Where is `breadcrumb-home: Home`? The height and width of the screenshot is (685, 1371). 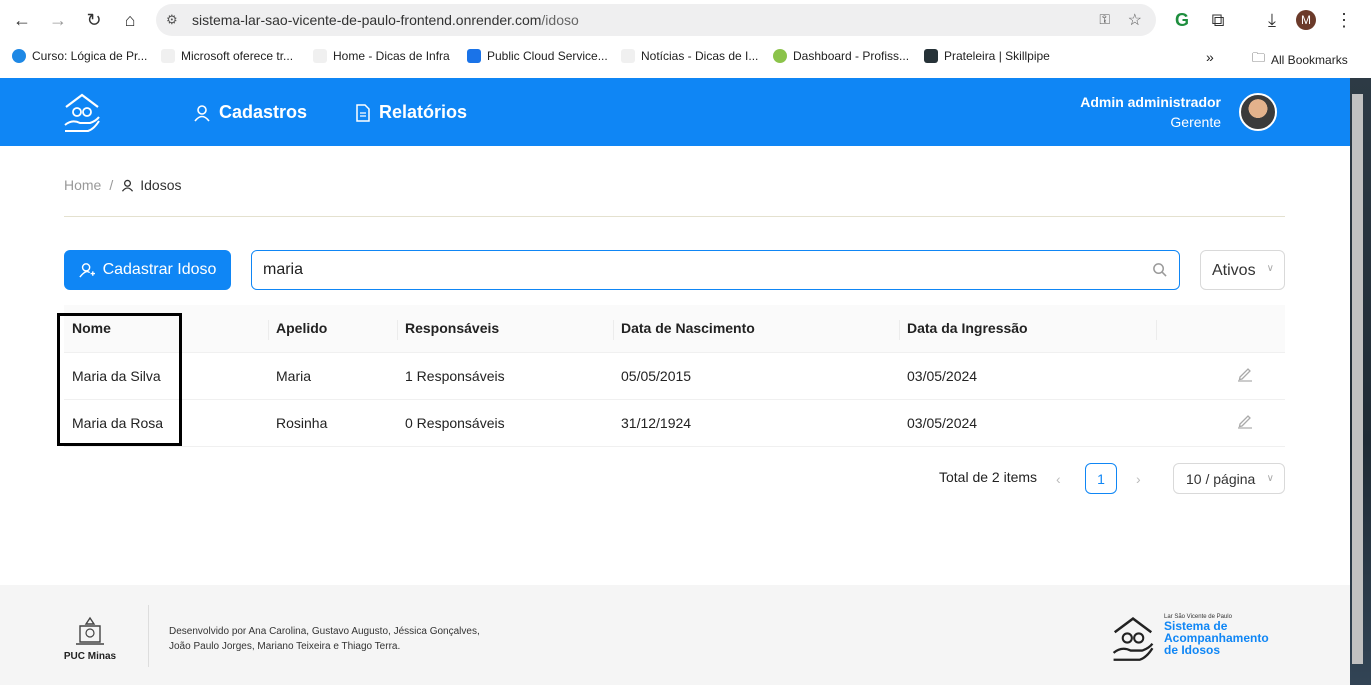
breadcrumb-home: Home is located at coordinates (82, 185).